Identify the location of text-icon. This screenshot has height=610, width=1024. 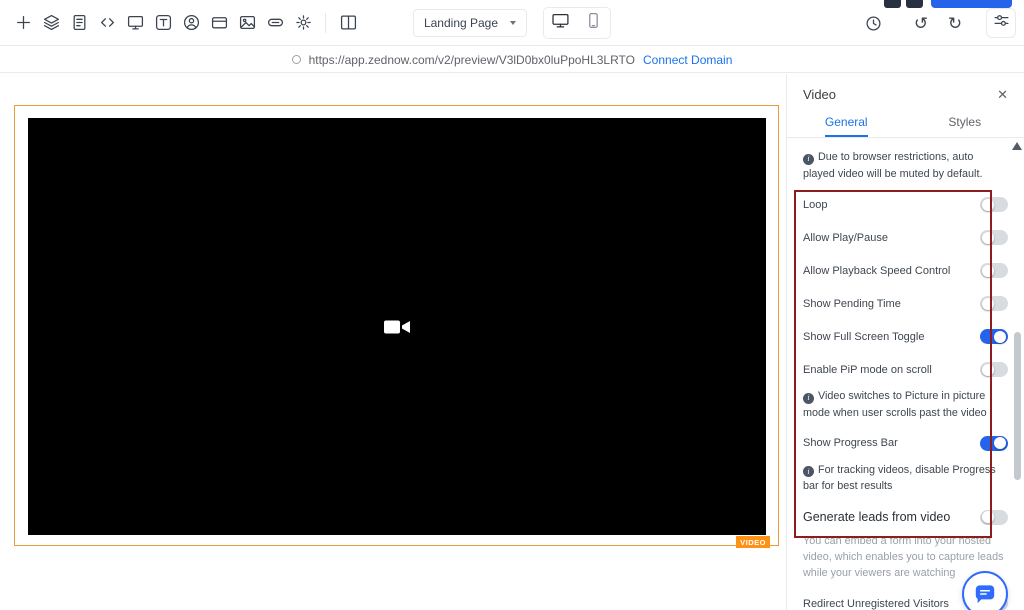
(163, 22).